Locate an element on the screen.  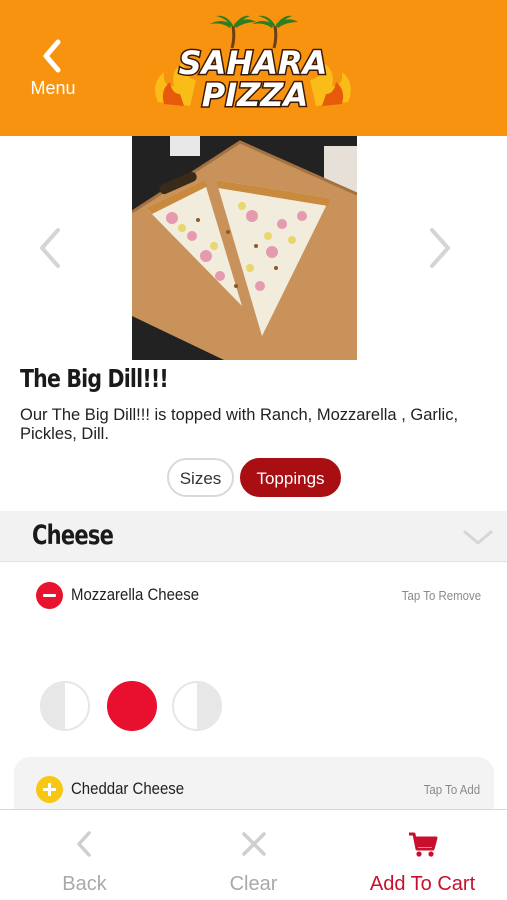
pizza-photo is located at coordinates (244, 248).